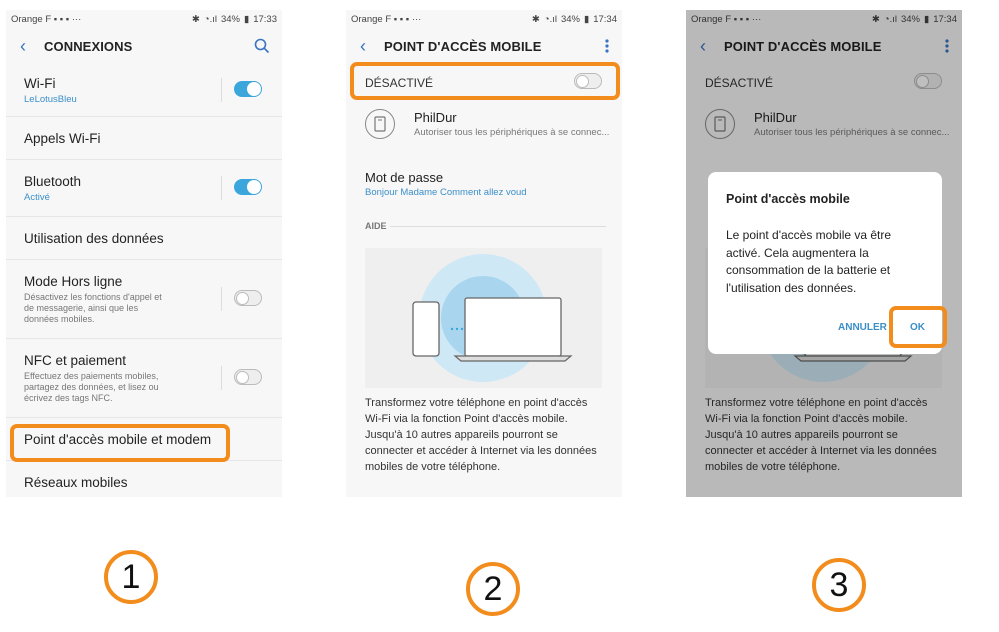 The height and width of the screenshot is (632, 999). What do you see at coordinates (607, 46) in the screenshot?
I see `more-options-icon` at bounding box center [607, 46].